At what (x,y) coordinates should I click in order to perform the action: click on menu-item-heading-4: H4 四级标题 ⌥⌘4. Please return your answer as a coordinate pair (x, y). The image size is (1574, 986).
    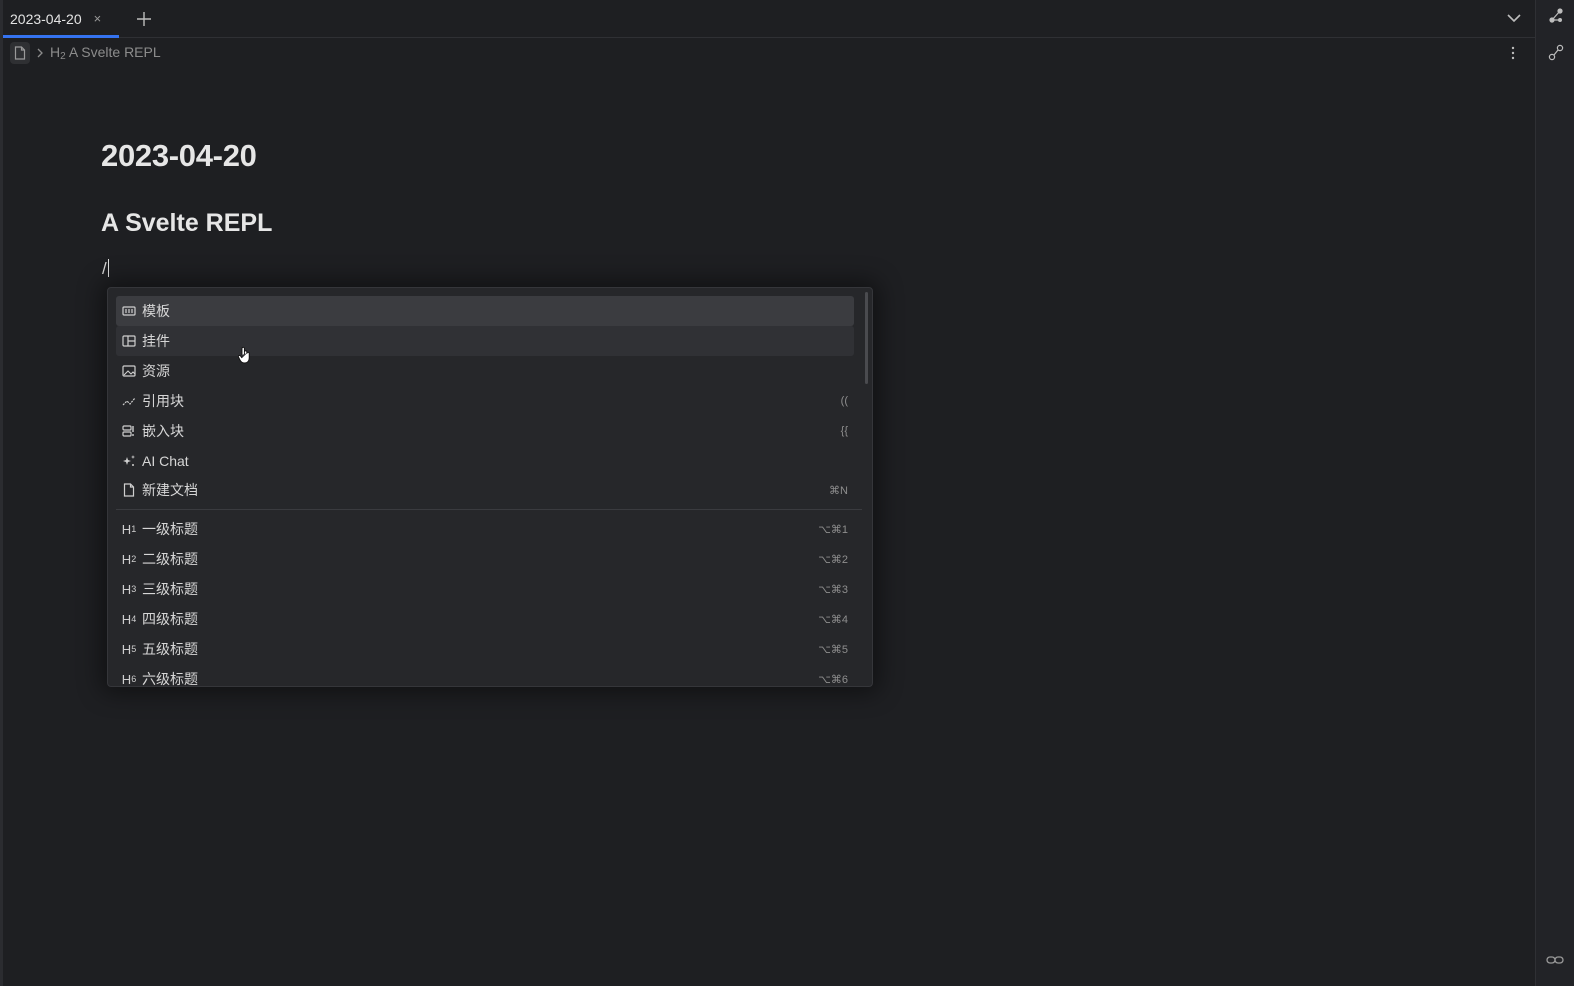
    Looking at the image, I should click on (485, 619).